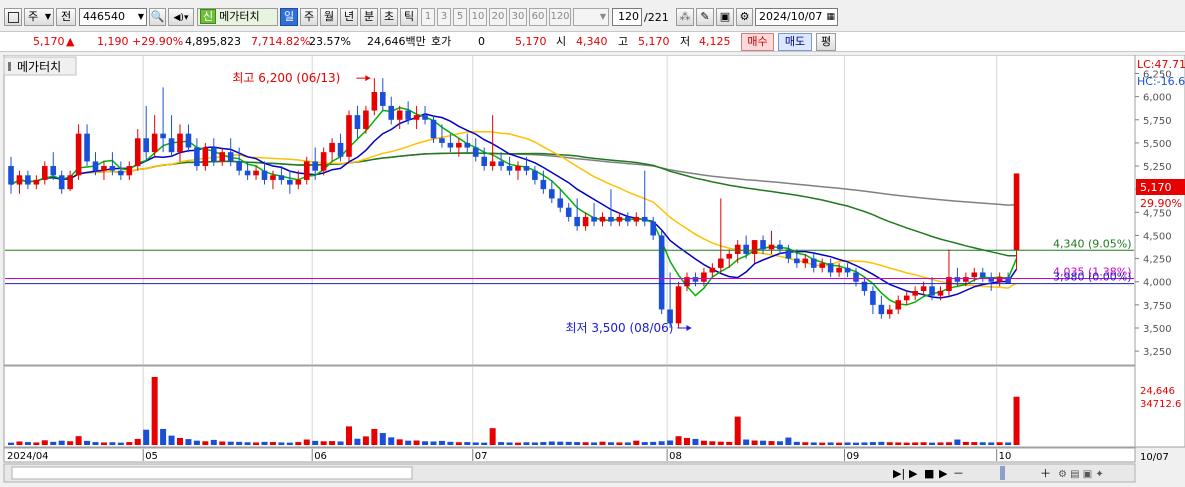 The image size is (1185, 487). I want to click on tab-period-month: 월, so click(329, 17).